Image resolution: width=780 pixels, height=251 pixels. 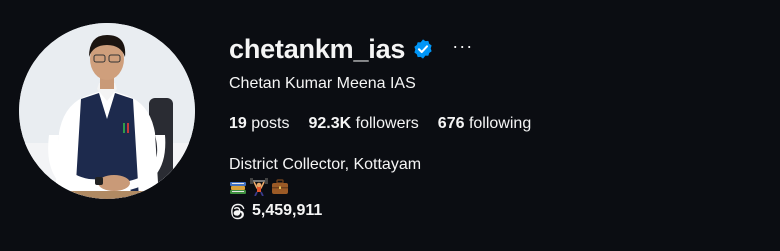 What do you see at coordinates (270, 123) in the screenshot?
I see `posts-label: posts` at bounding box center [270, 123].